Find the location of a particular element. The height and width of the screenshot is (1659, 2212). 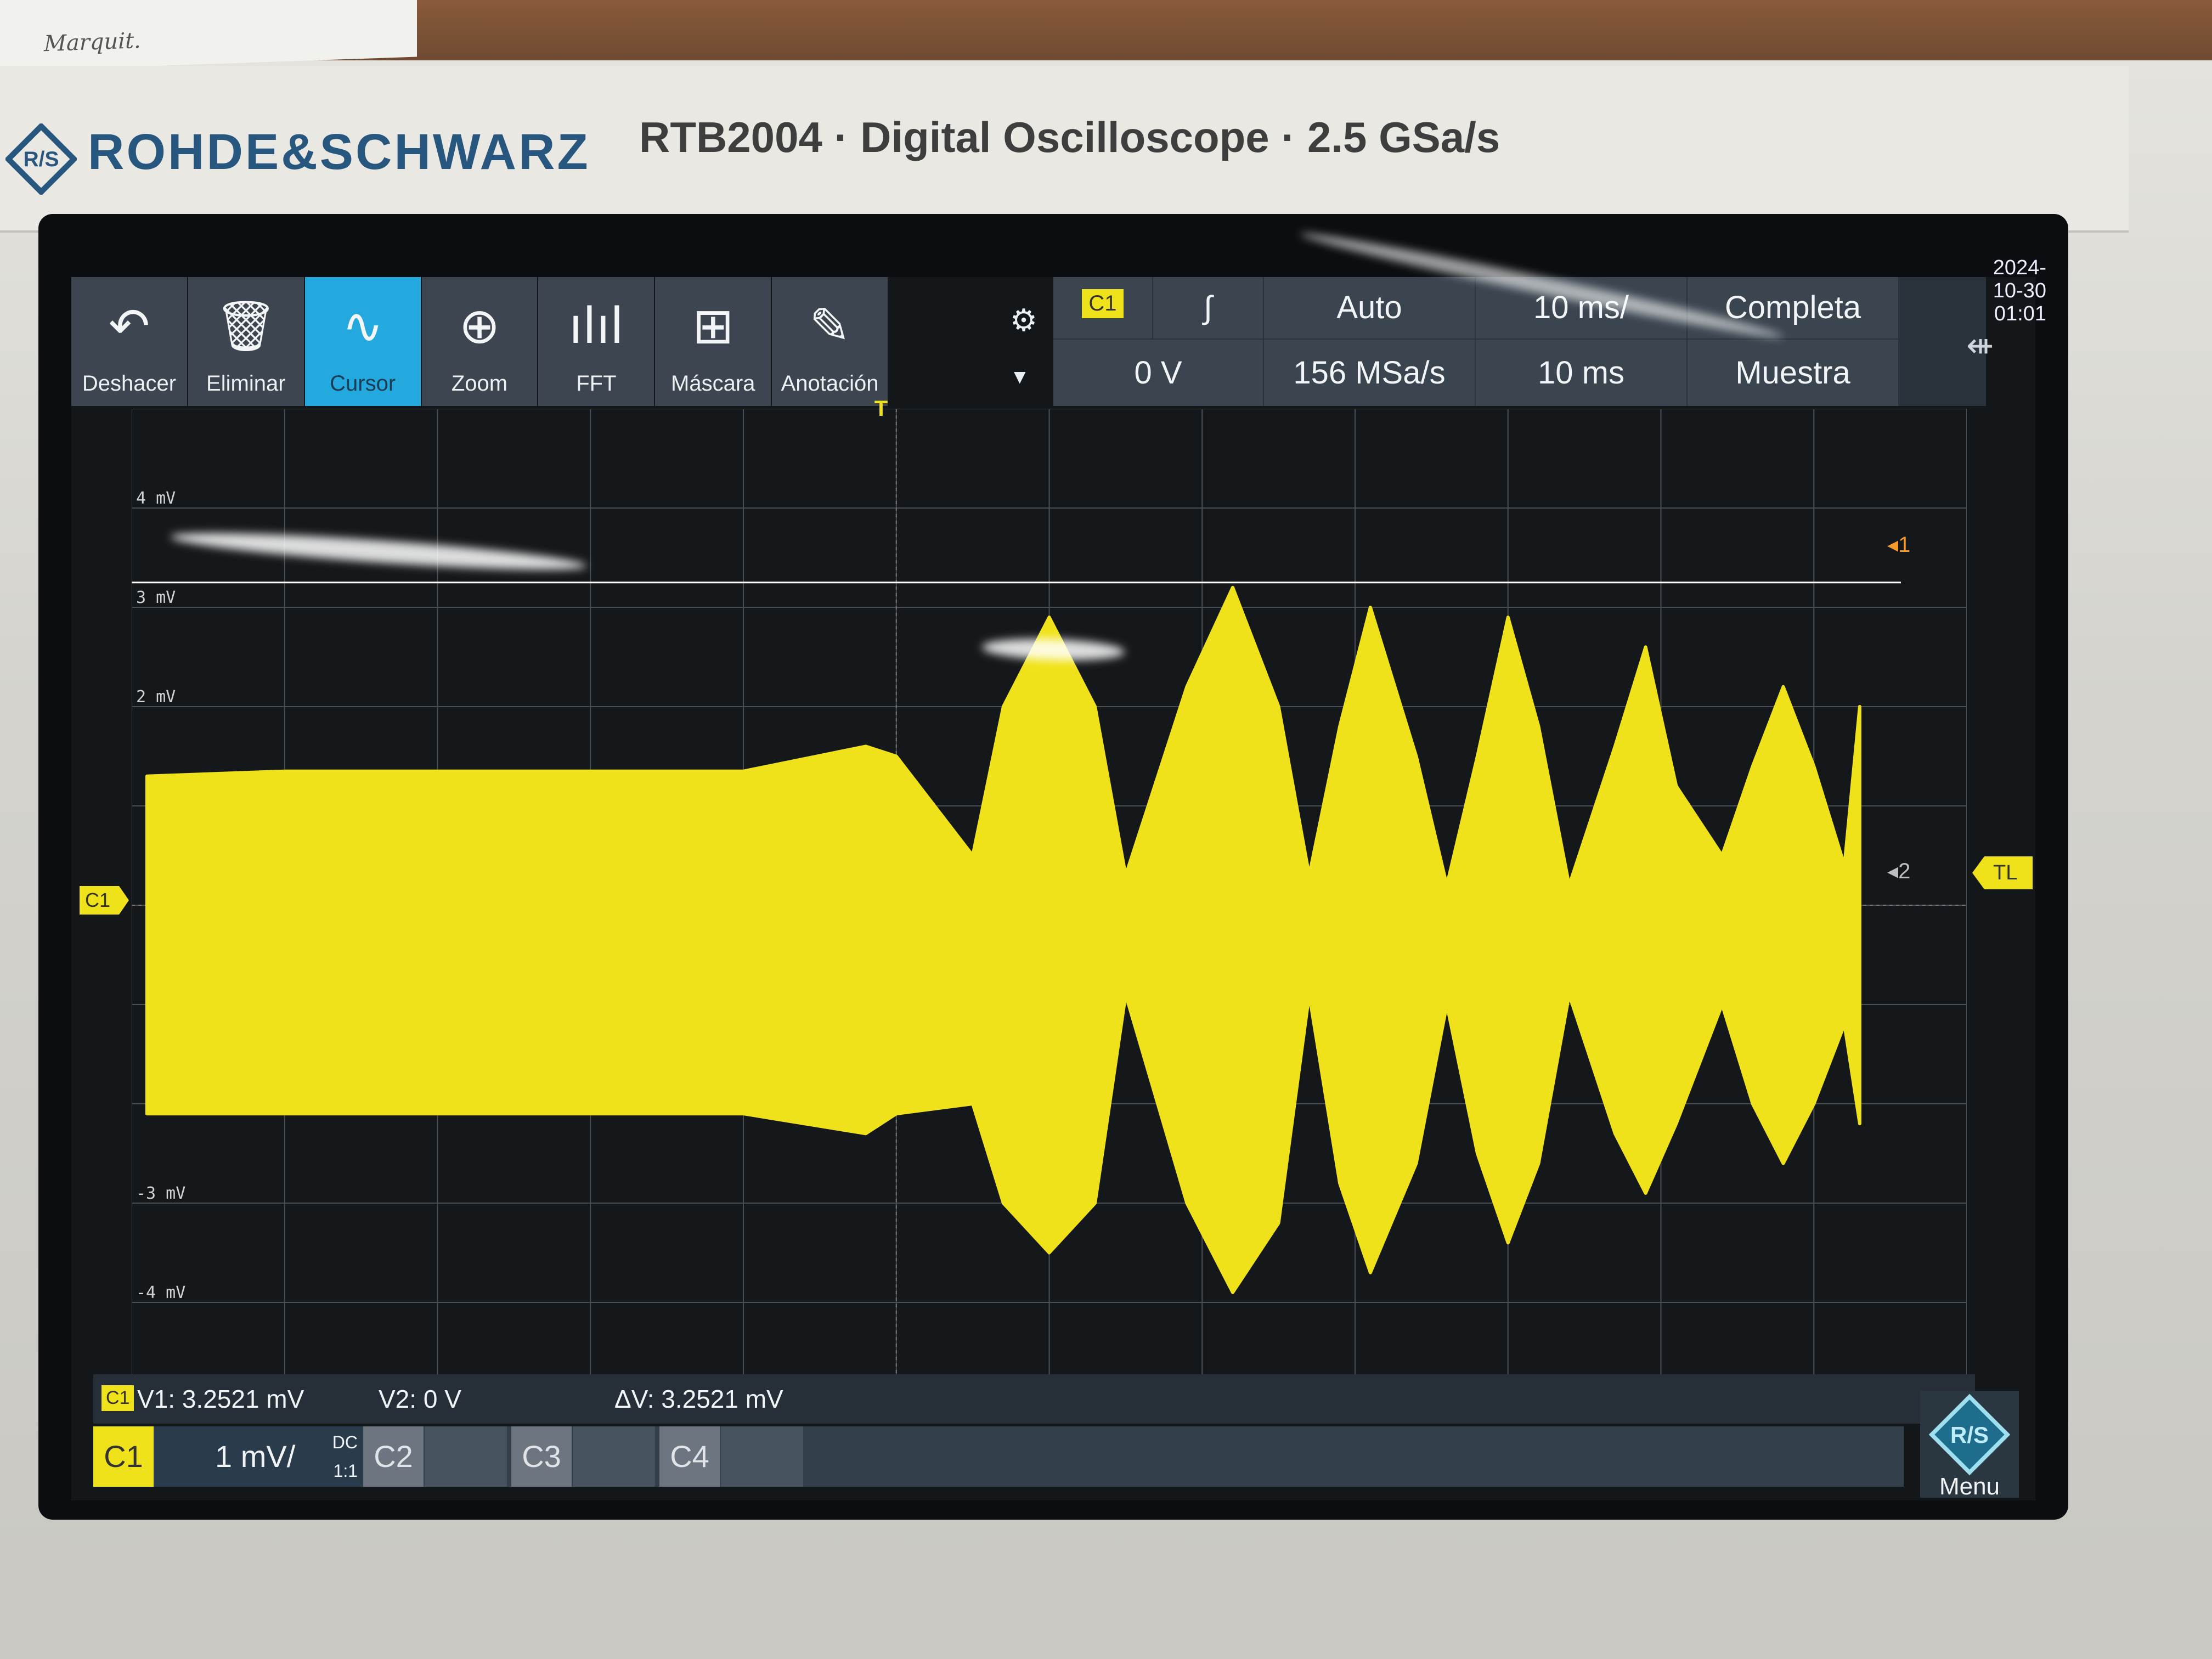

trigger-channel-badge: C1 is located at coordinates (1103, 303).